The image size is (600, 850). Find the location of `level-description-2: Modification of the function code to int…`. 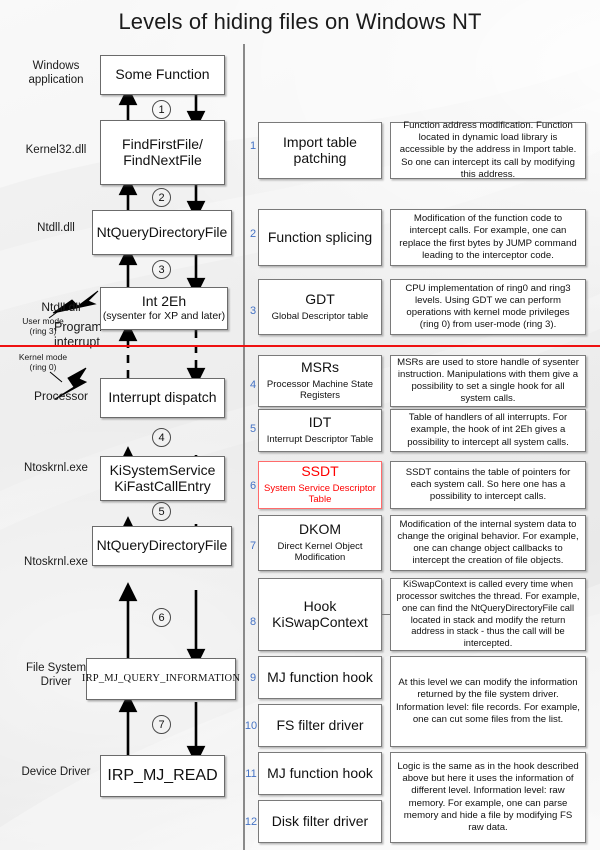

level-description-2: Modification of the function code to int… is located at coordinates (488, 237).